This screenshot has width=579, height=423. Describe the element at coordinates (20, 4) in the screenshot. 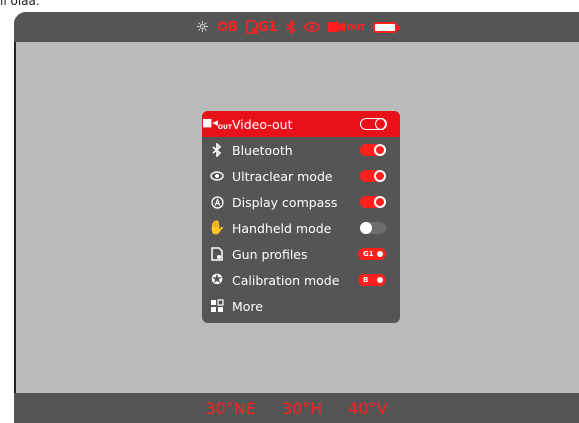

I see `corner-label: ii olaa.` at that location.